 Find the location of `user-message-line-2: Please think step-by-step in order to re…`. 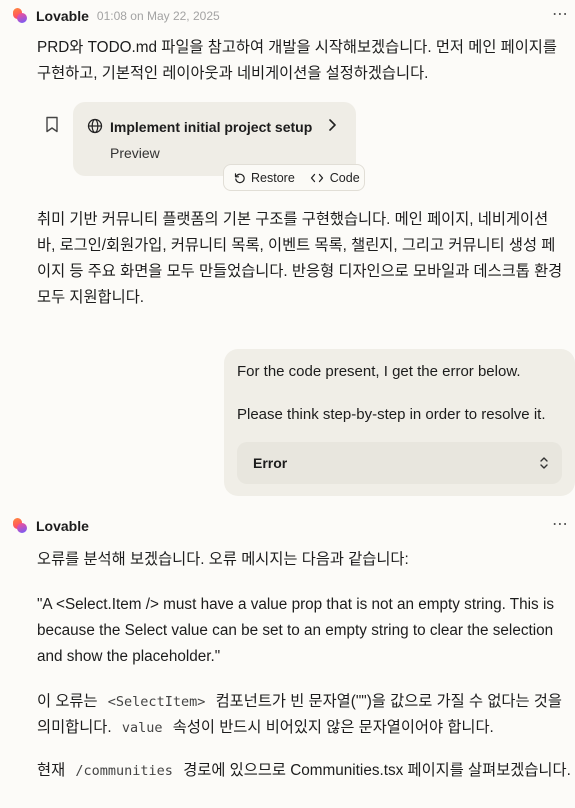

user-message-line-2: Please think step-by-step in order to re… is located at coordinates (391, 414).